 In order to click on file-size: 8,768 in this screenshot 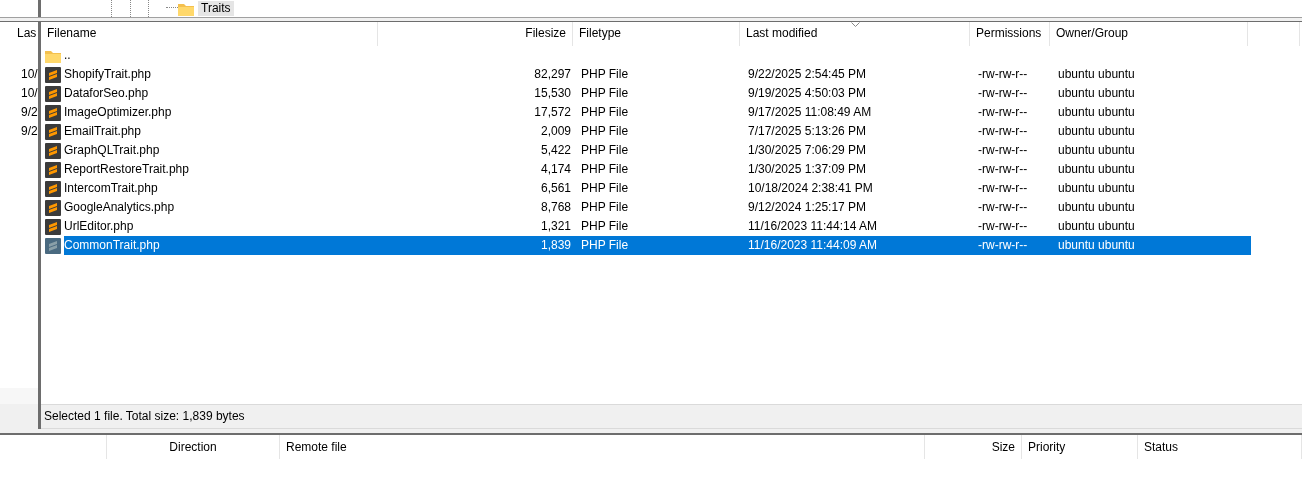, I will do `click(555, 207)`.